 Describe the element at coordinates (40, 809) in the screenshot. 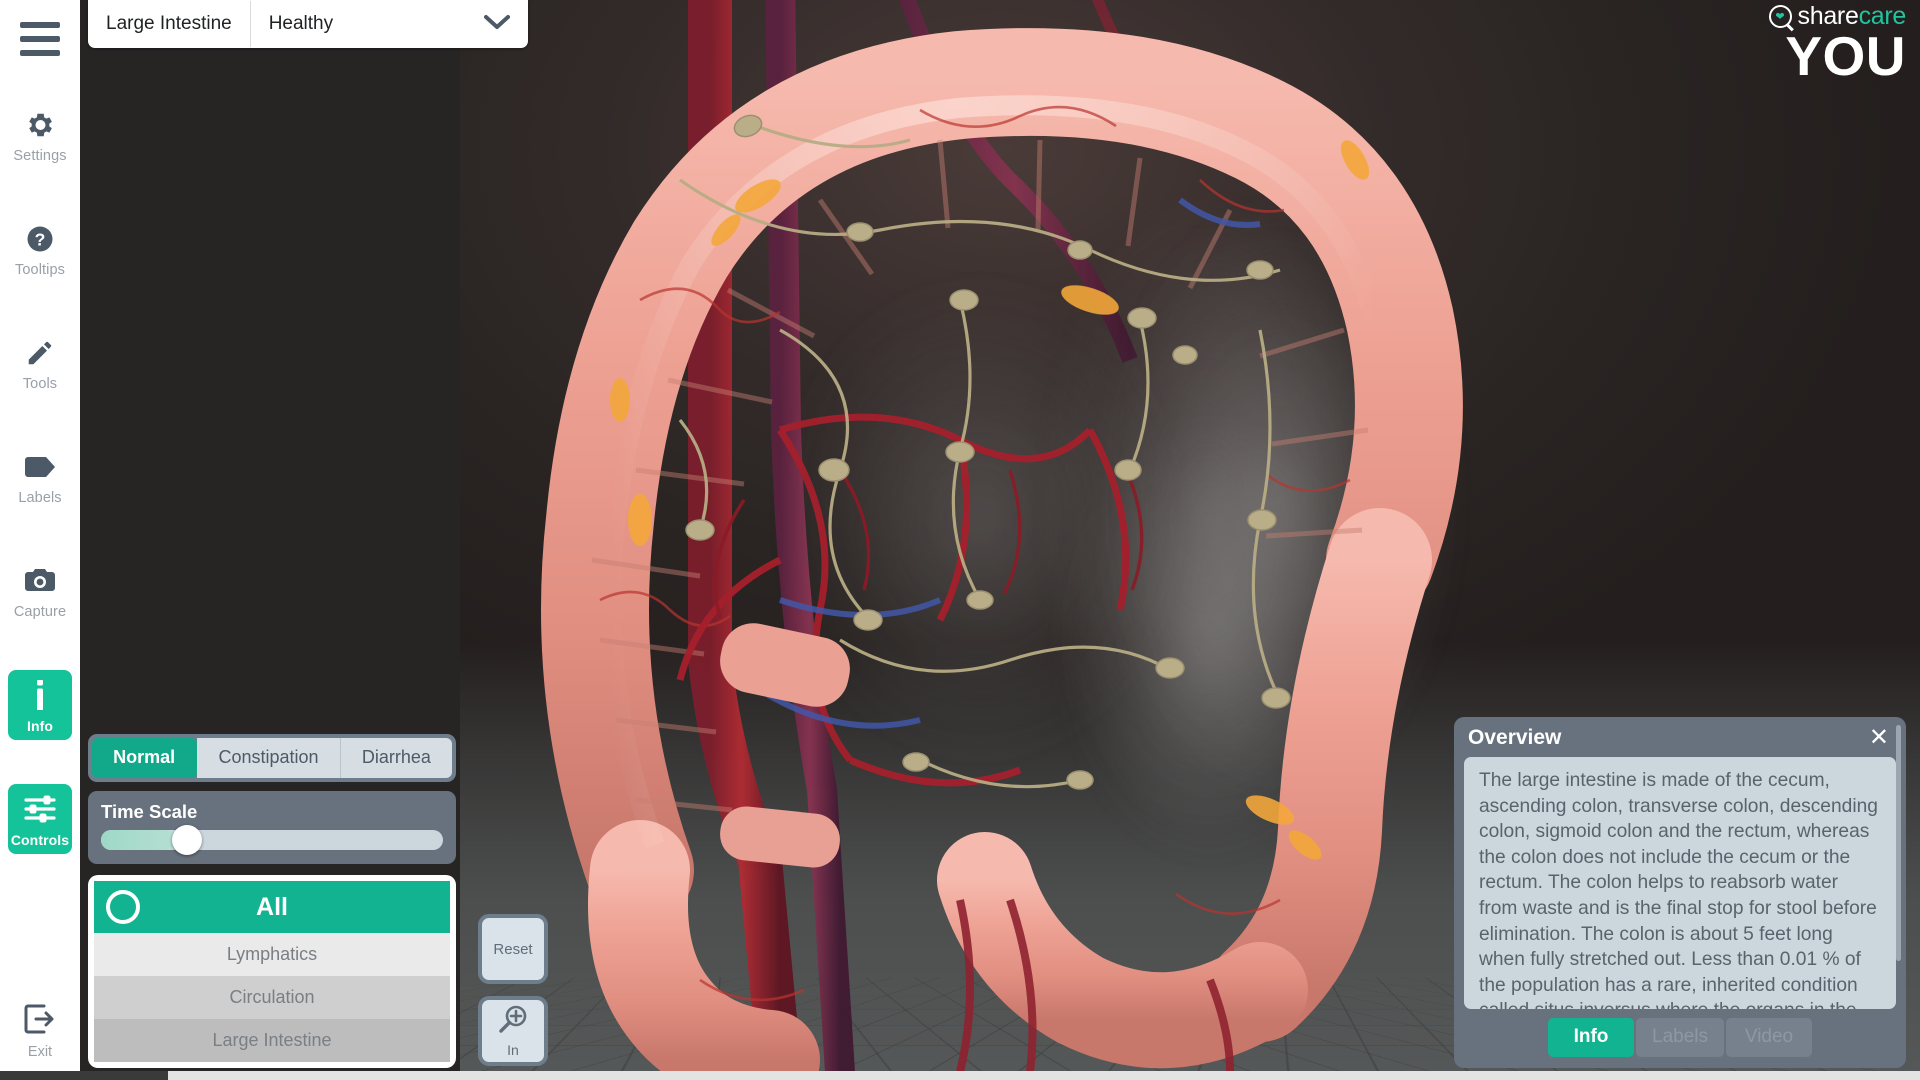

I see `sliders-icon` at that location.